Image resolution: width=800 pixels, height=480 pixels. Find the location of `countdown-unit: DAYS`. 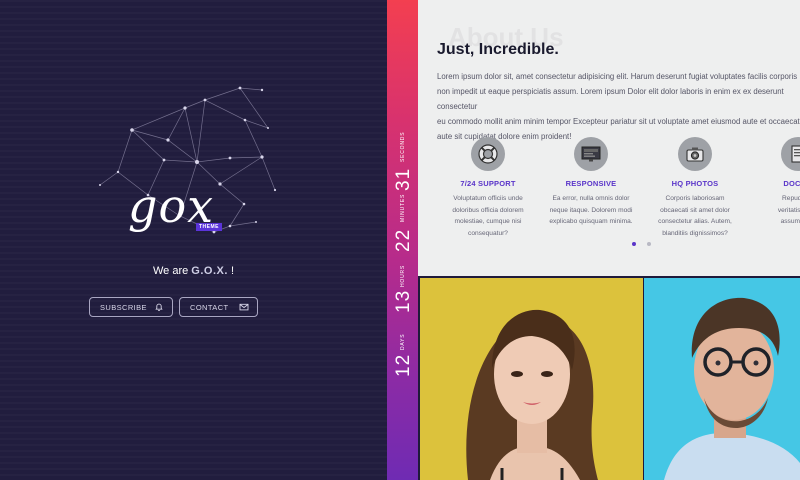

countdown-unit: DAYS is located at coordinates (403, 341).